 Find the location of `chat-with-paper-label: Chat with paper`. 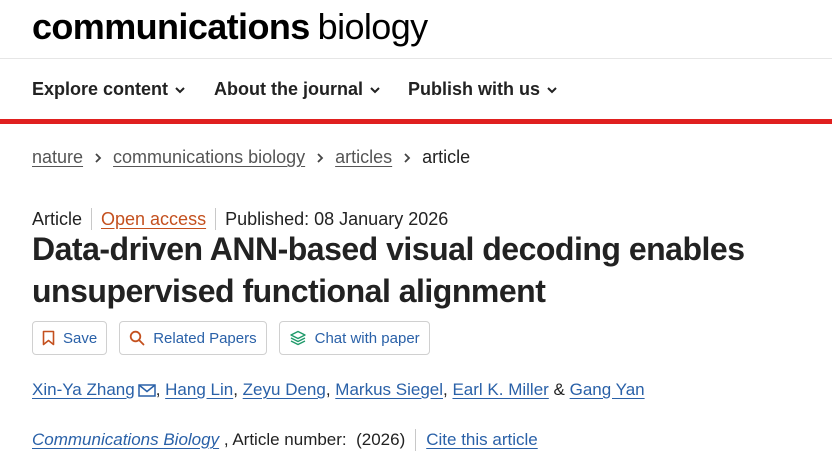

chat-with-paper-label: Chat with paper is located at coordinates (367, 338).